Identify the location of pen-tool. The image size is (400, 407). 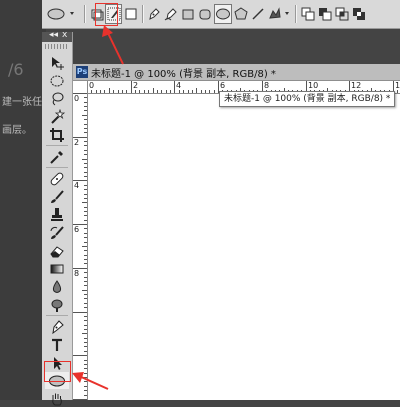
(57, 326).